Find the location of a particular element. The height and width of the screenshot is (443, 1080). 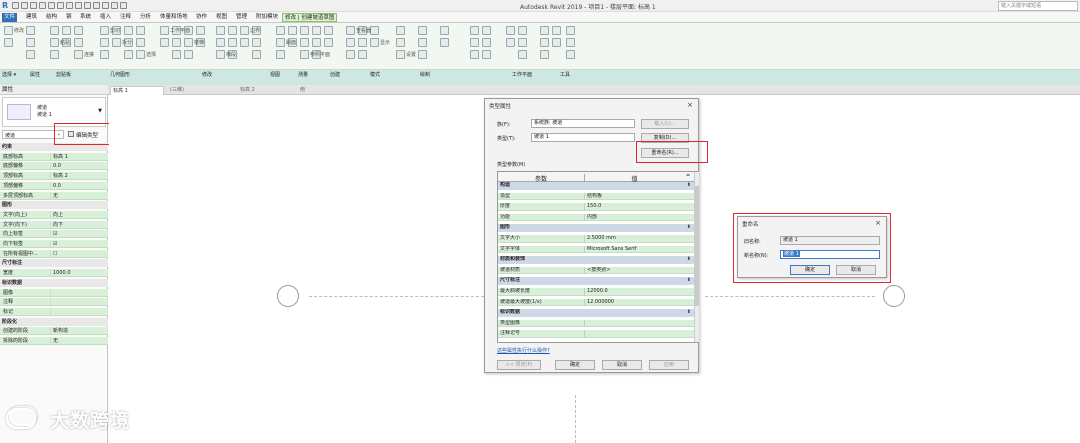

save-icon is located at coordinates (24, 5).